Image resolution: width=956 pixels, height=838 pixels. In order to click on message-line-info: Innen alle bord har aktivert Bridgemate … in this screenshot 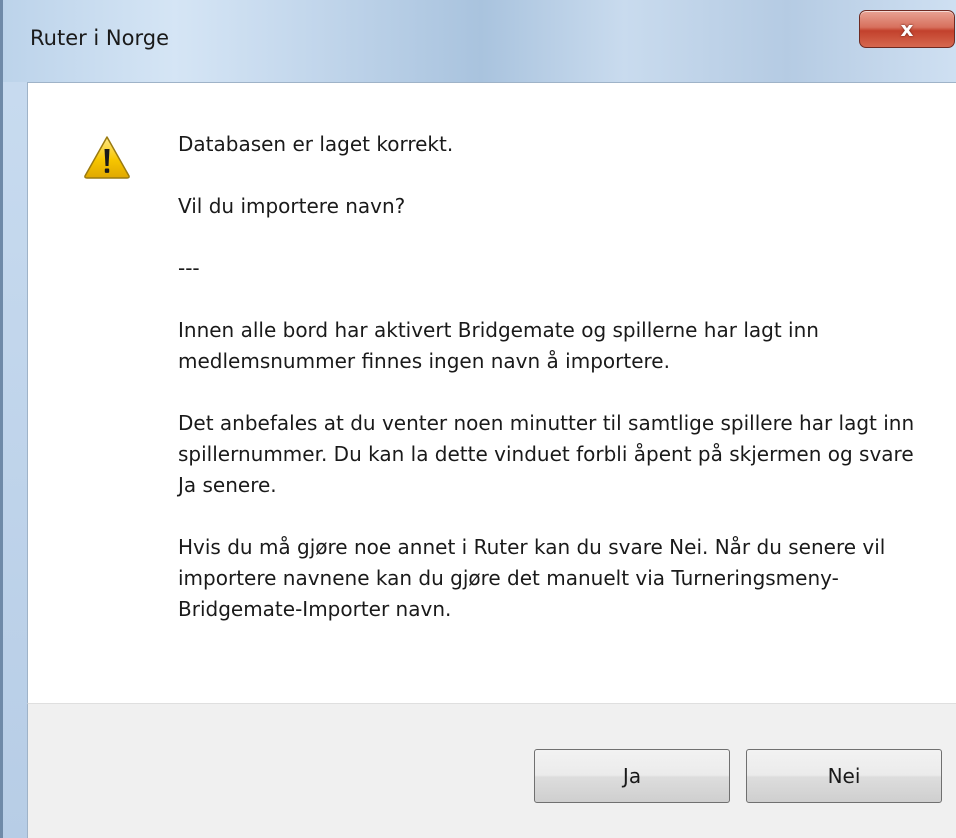, I will do `click(498, 345)`.